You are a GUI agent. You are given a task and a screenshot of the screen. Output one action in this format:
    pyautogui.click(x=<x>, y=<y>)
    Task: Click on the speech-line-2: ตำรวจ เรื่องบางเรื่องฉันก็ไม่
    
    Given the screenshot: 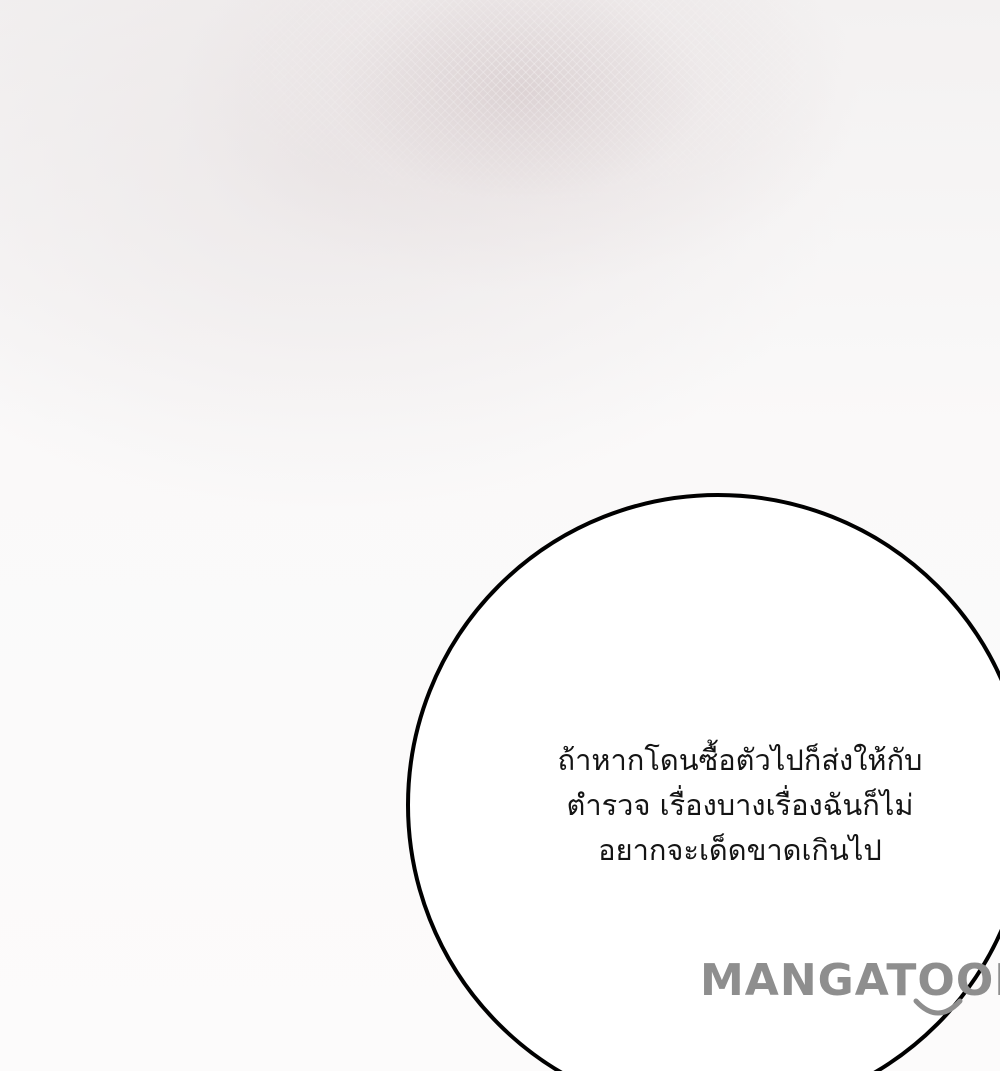 What is the action you would take?
    pyautogui.click(x=740, y=805)
    